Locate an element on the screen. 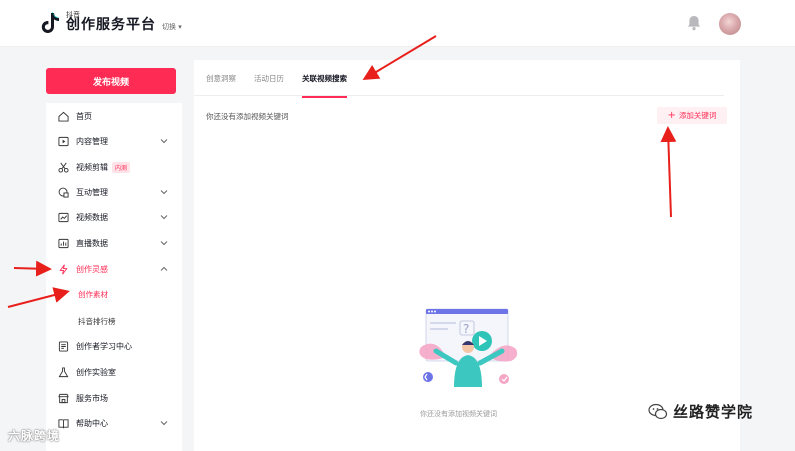 The image size is (795, 451). scissors-icon is located at coordinates (63, 167).